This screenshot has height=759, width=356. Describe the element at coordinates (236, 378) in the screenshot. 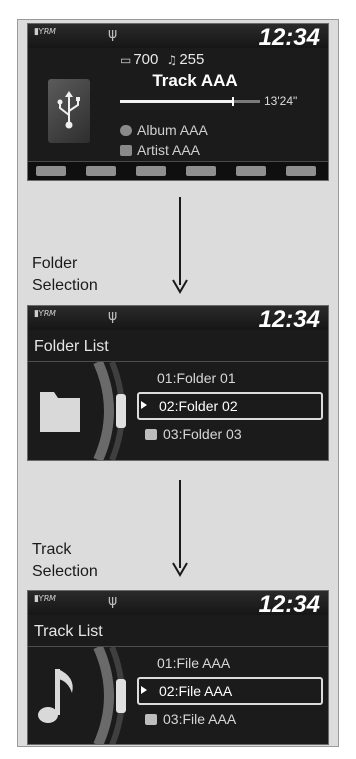

I see `list-item-1: 01:Folder 01` at that location.